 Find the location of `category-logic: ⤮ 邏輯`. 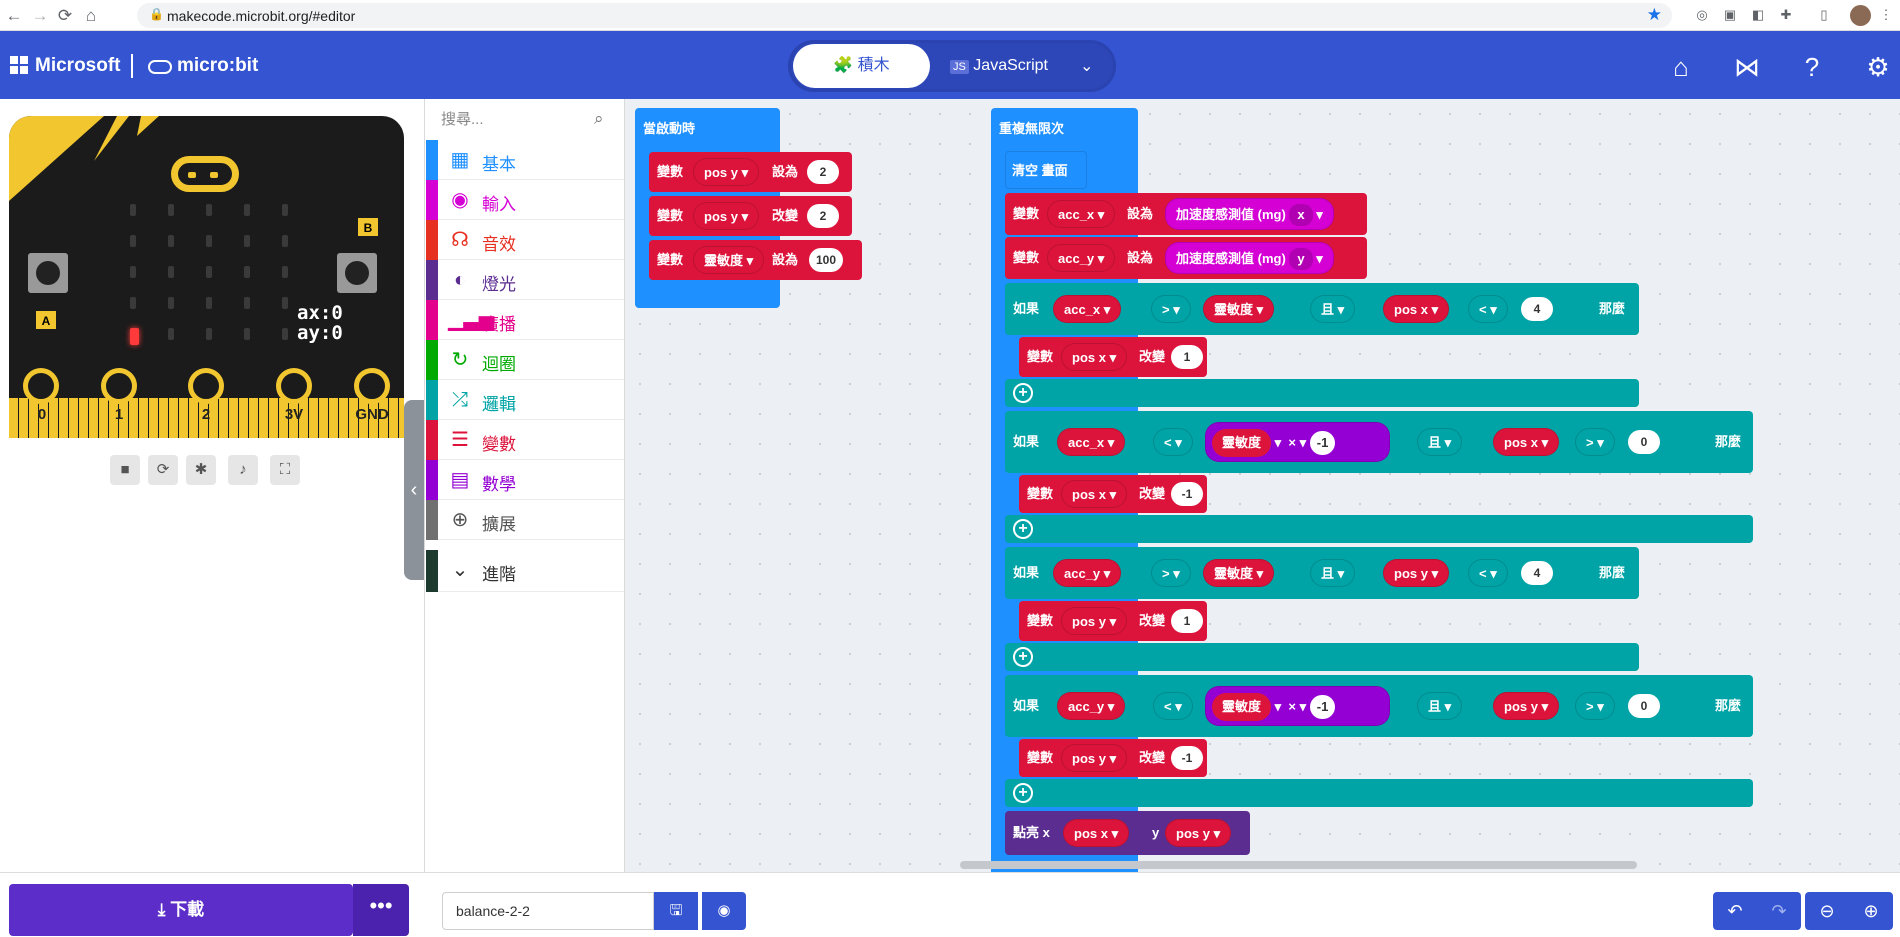

category-logic: ⤮ 邏輯 is located at coordinates (525, 400).